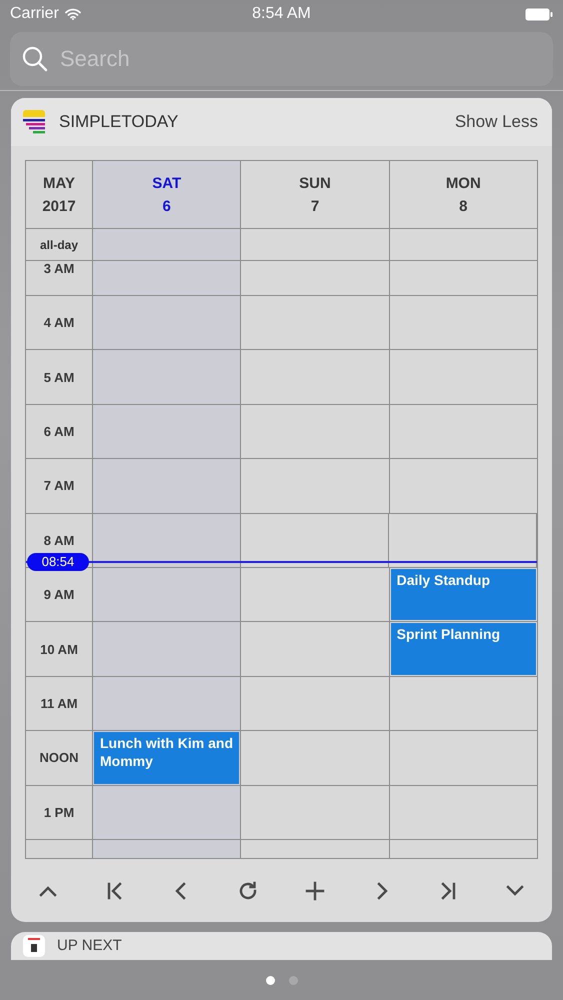 This screenshot has height=1000, width=563. Describe the element at coordinates (59, 245) in the screenshot. I see `all-day-label: all-day` at that location.